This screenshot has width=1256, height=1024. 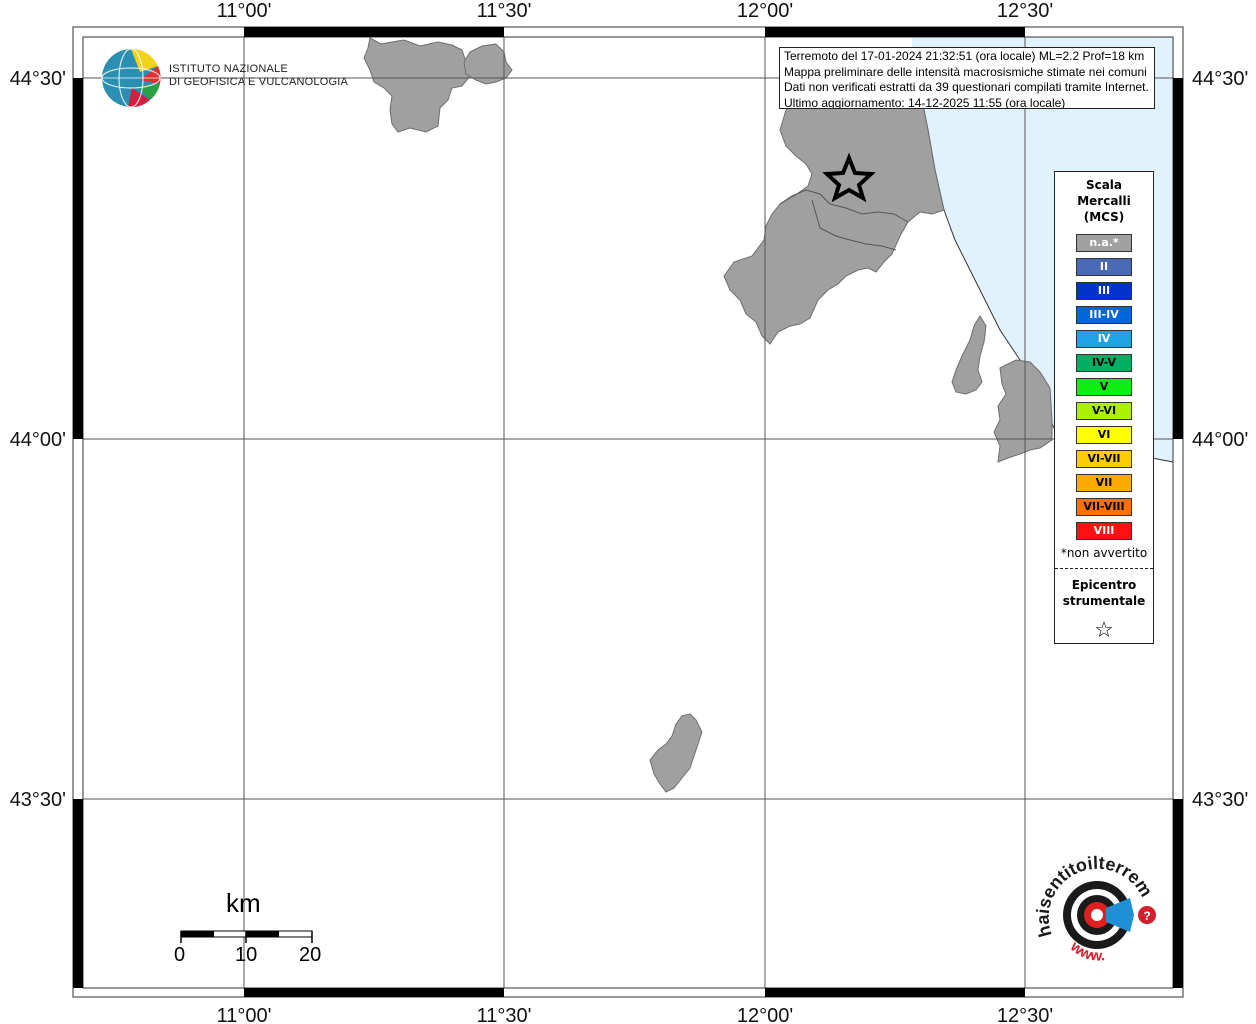 What do you see at coordinates (1104, 483) in the screenshot?
I see `legend-item: VII` at bounding box center [1104, 483].